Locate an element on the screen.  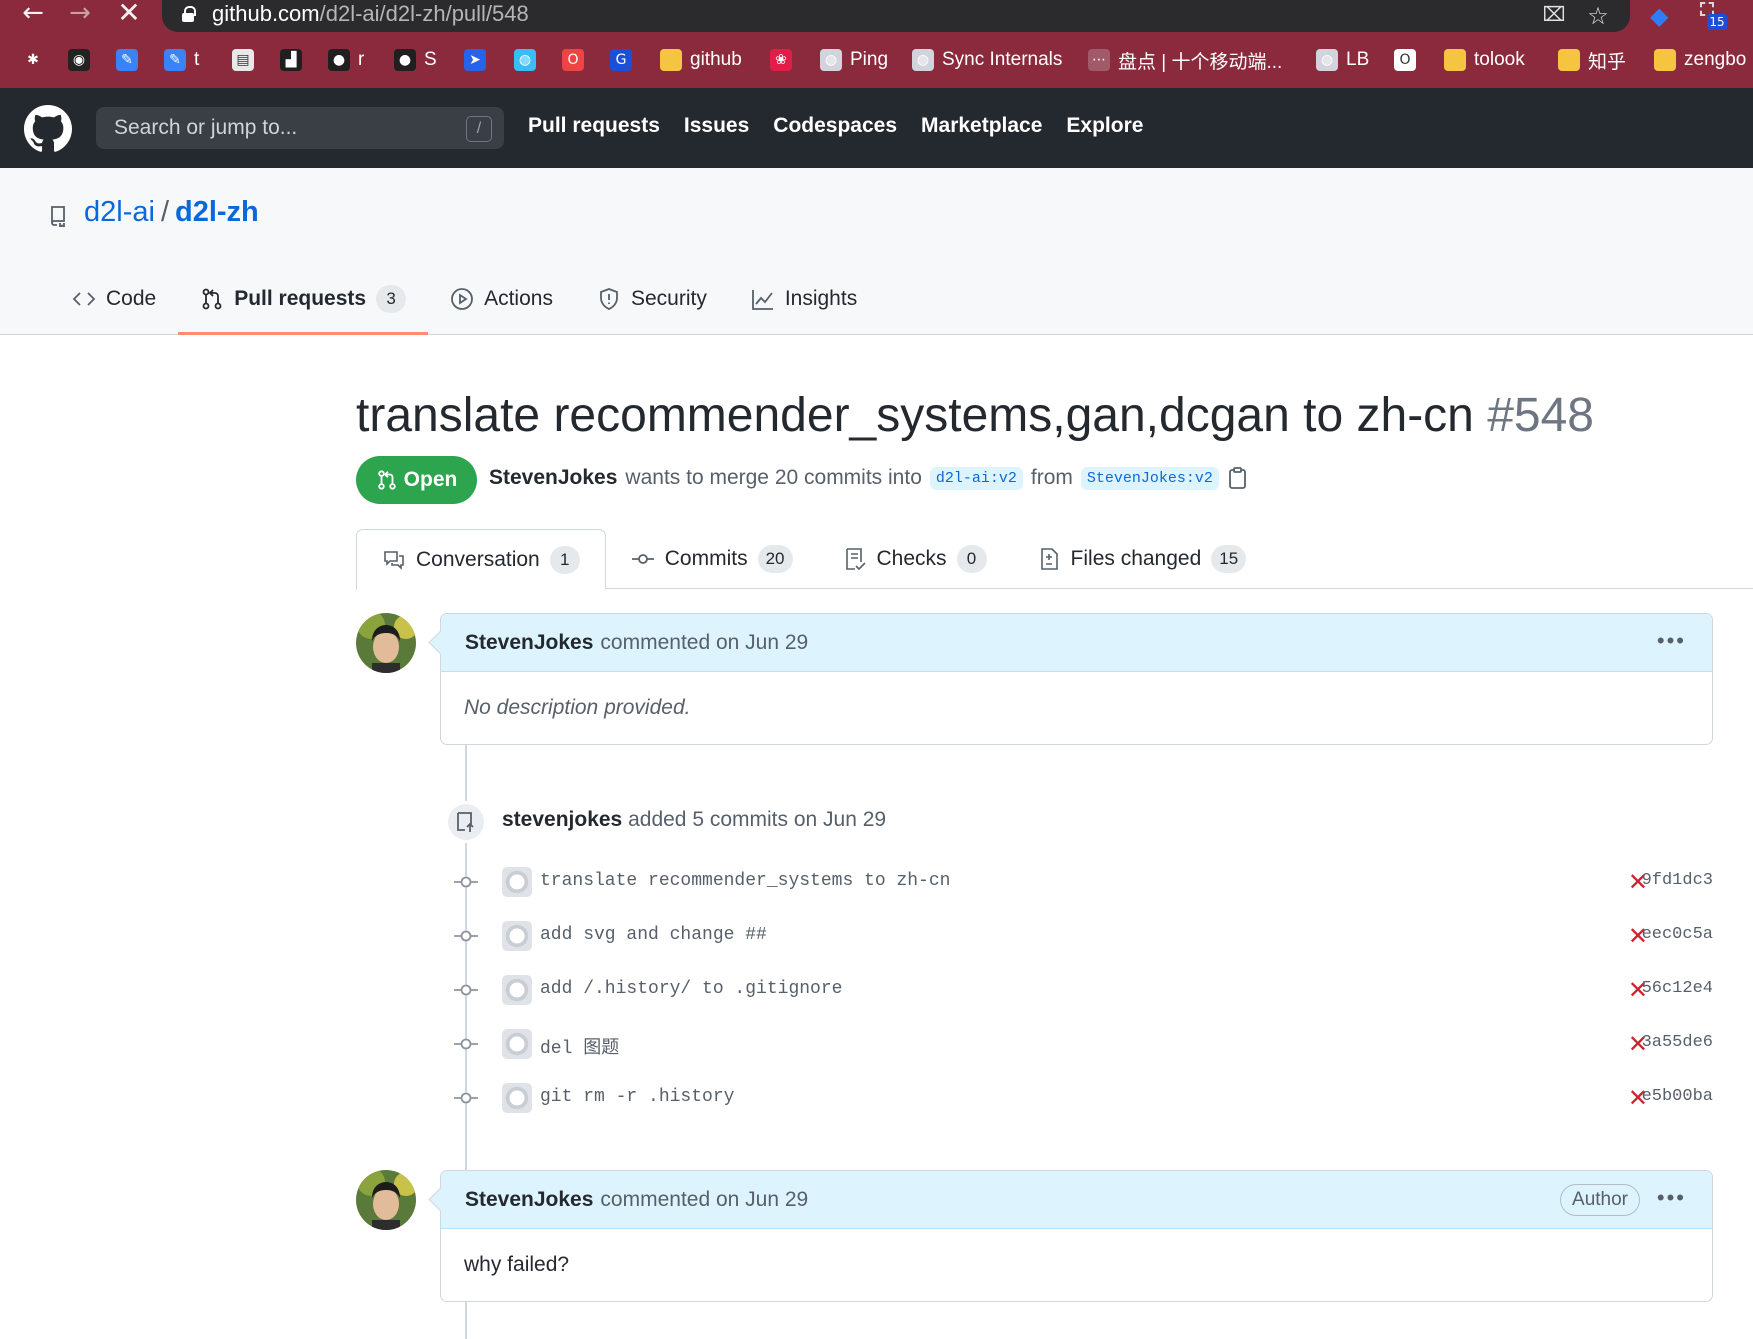
clipboard-copy-icon is located at coordinates (1238, 478).